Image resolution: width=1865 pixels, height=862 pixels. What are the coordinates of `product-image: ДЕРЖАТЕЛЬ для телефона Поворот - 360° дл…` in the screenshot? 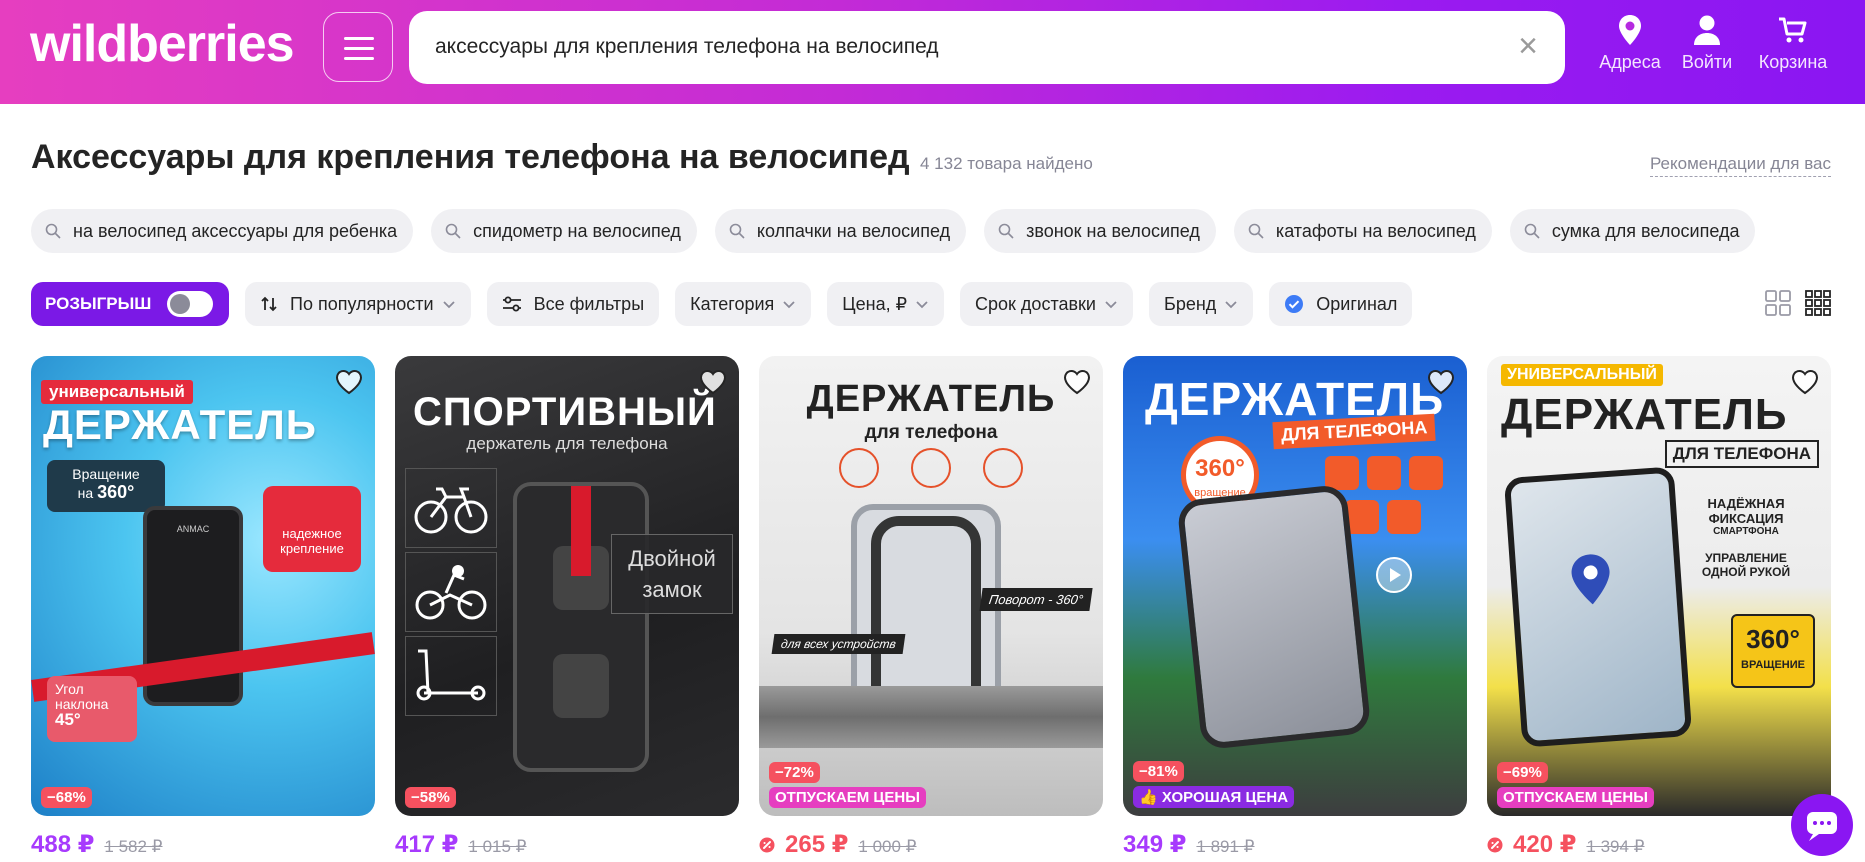 It's located at (931, 586).